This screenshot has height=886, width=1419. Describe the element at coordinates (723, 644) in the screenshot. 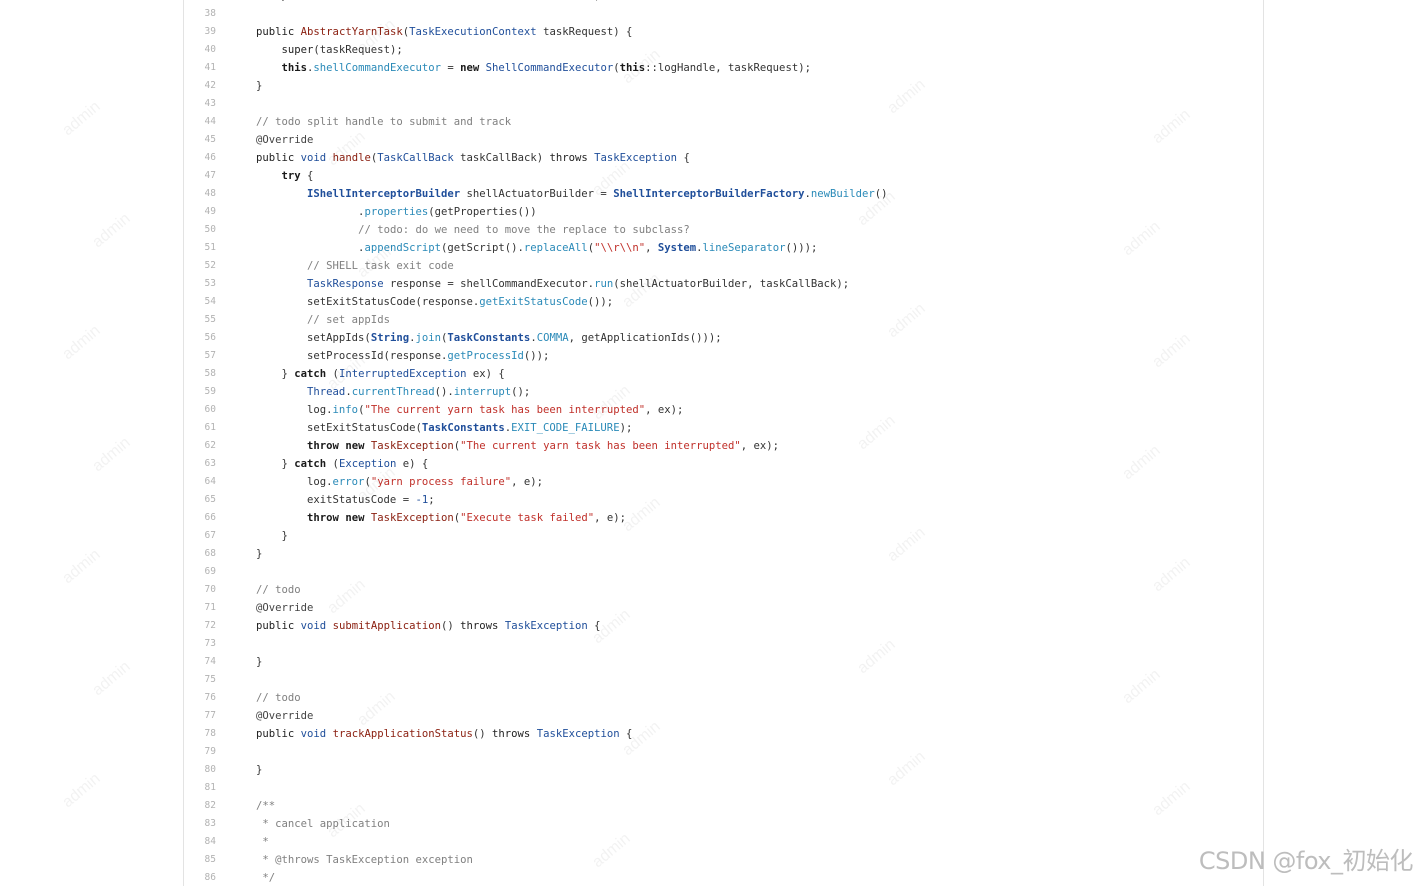

I see `code-line: 73` at that location.